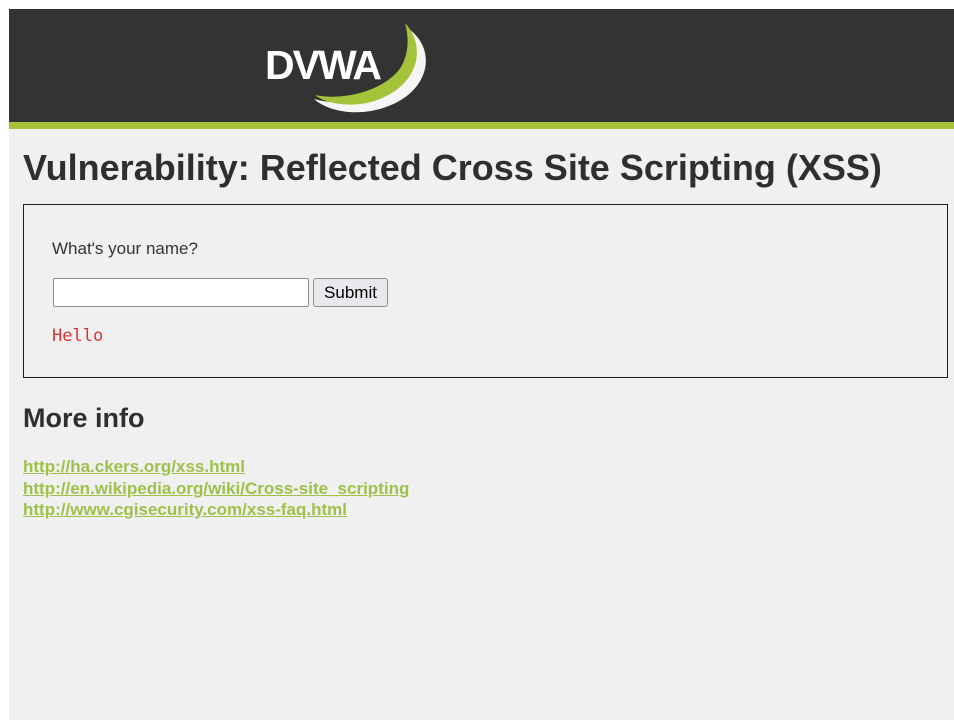  Describe the element at coordinates (181, 292) in the screenshot. I see `name-input` at that location.